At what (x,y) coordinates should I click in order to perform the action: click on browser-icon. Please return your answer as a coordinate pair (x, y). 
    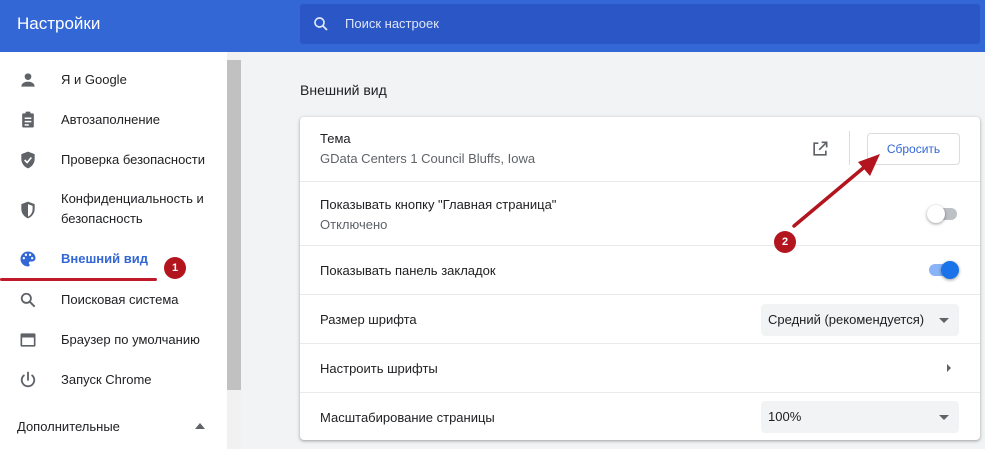
    Looking at the image, I should click on (28, 340).